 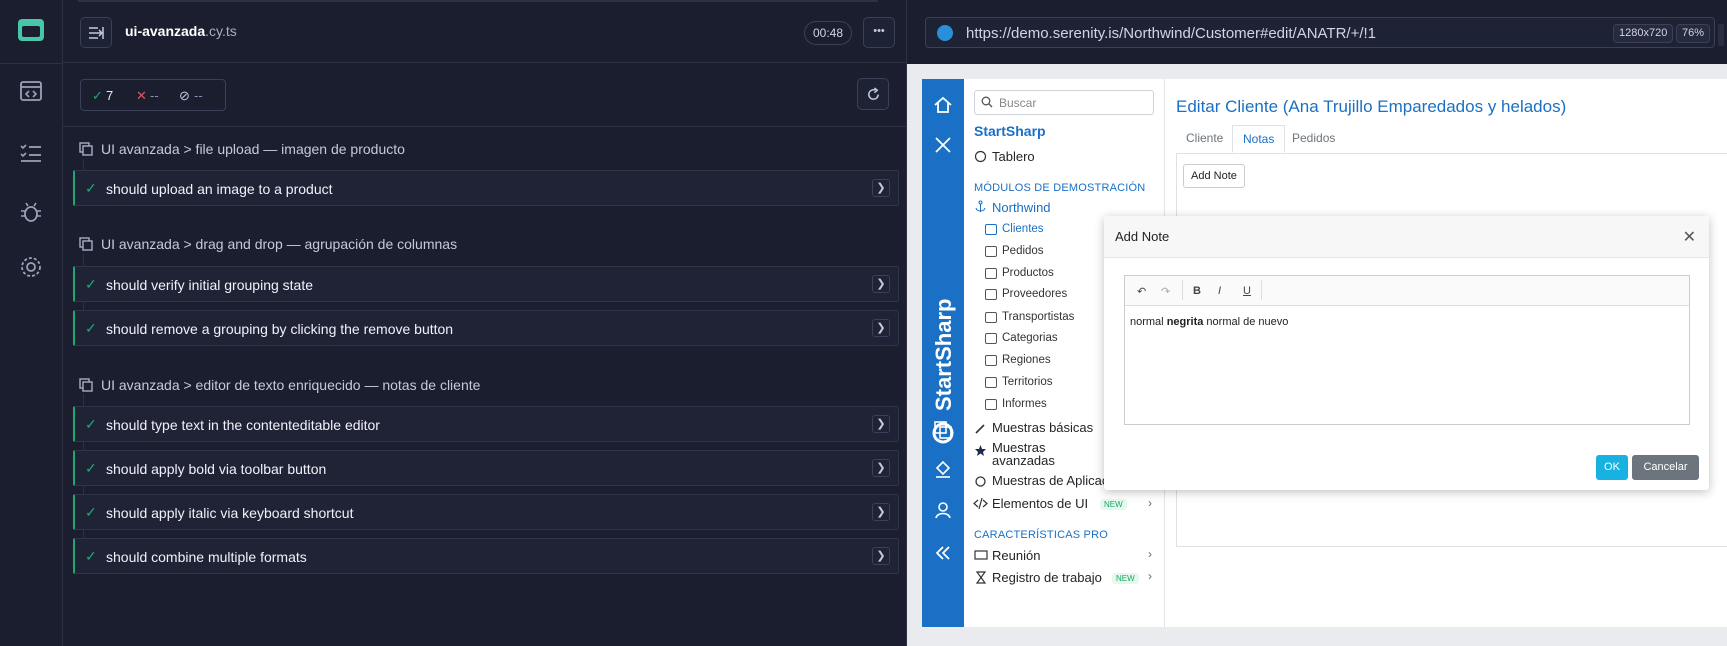 I want to click on sidebar-item-regiones: Regiones, so click(x=1026, y=360).